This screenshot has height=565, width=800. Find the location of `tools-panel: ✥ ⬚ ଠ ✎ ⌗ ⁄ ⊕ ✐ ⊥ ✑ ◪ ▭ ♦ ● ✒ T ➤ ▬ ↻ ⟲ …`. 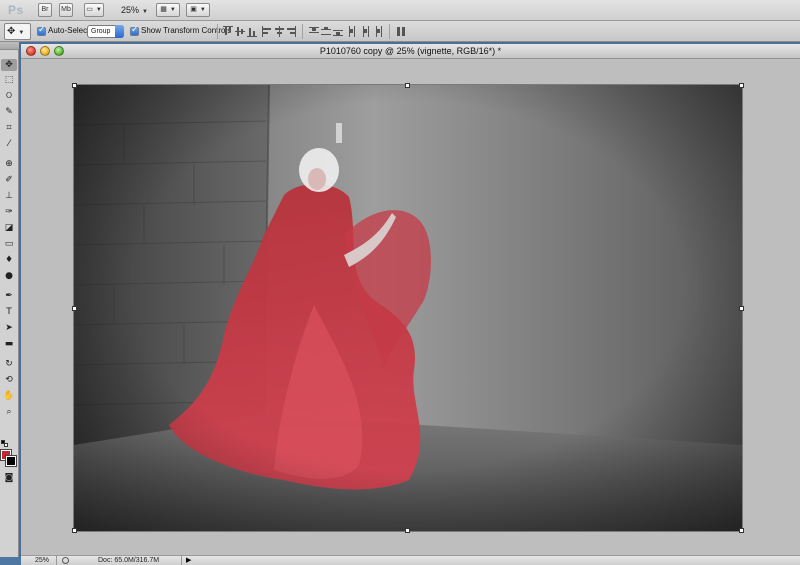

tools-panel: ✥ ⬚ ଠ ✎ ⌗ ⁄ ⊕ ✐ ⊥ ✑ ◪ ▭ ♦ ● ✒ T ➤ ▬ ↻ ⟲ … is located at coordinates (9, 299).